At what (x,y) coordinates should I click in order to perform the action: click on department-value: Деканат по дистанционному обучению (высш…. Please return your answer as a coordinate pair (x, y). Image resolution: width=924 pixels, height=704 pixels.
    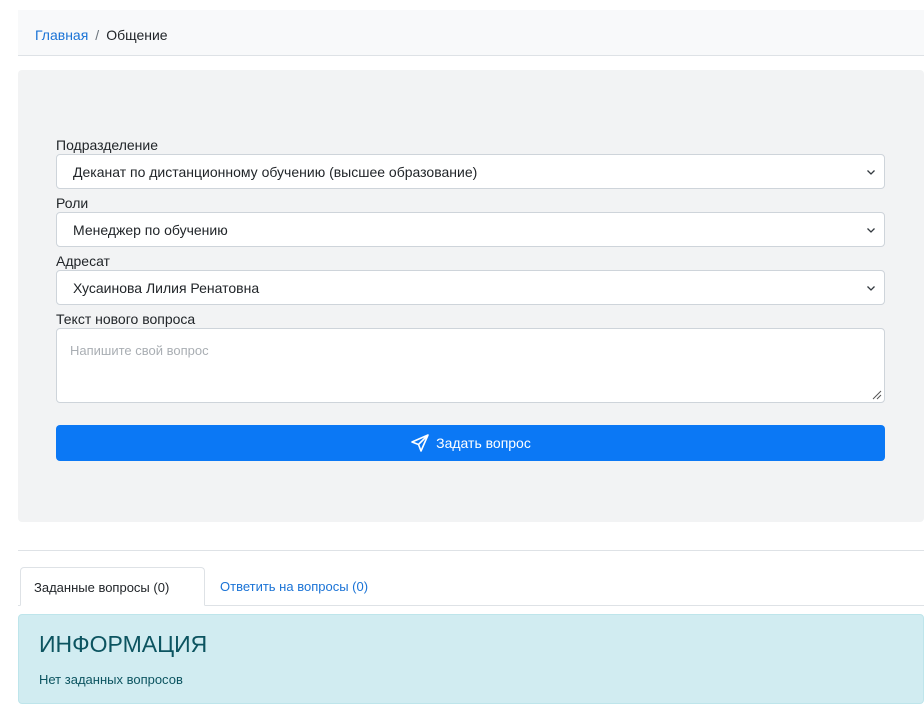
    Looking at the image, I should click on (275, 172).